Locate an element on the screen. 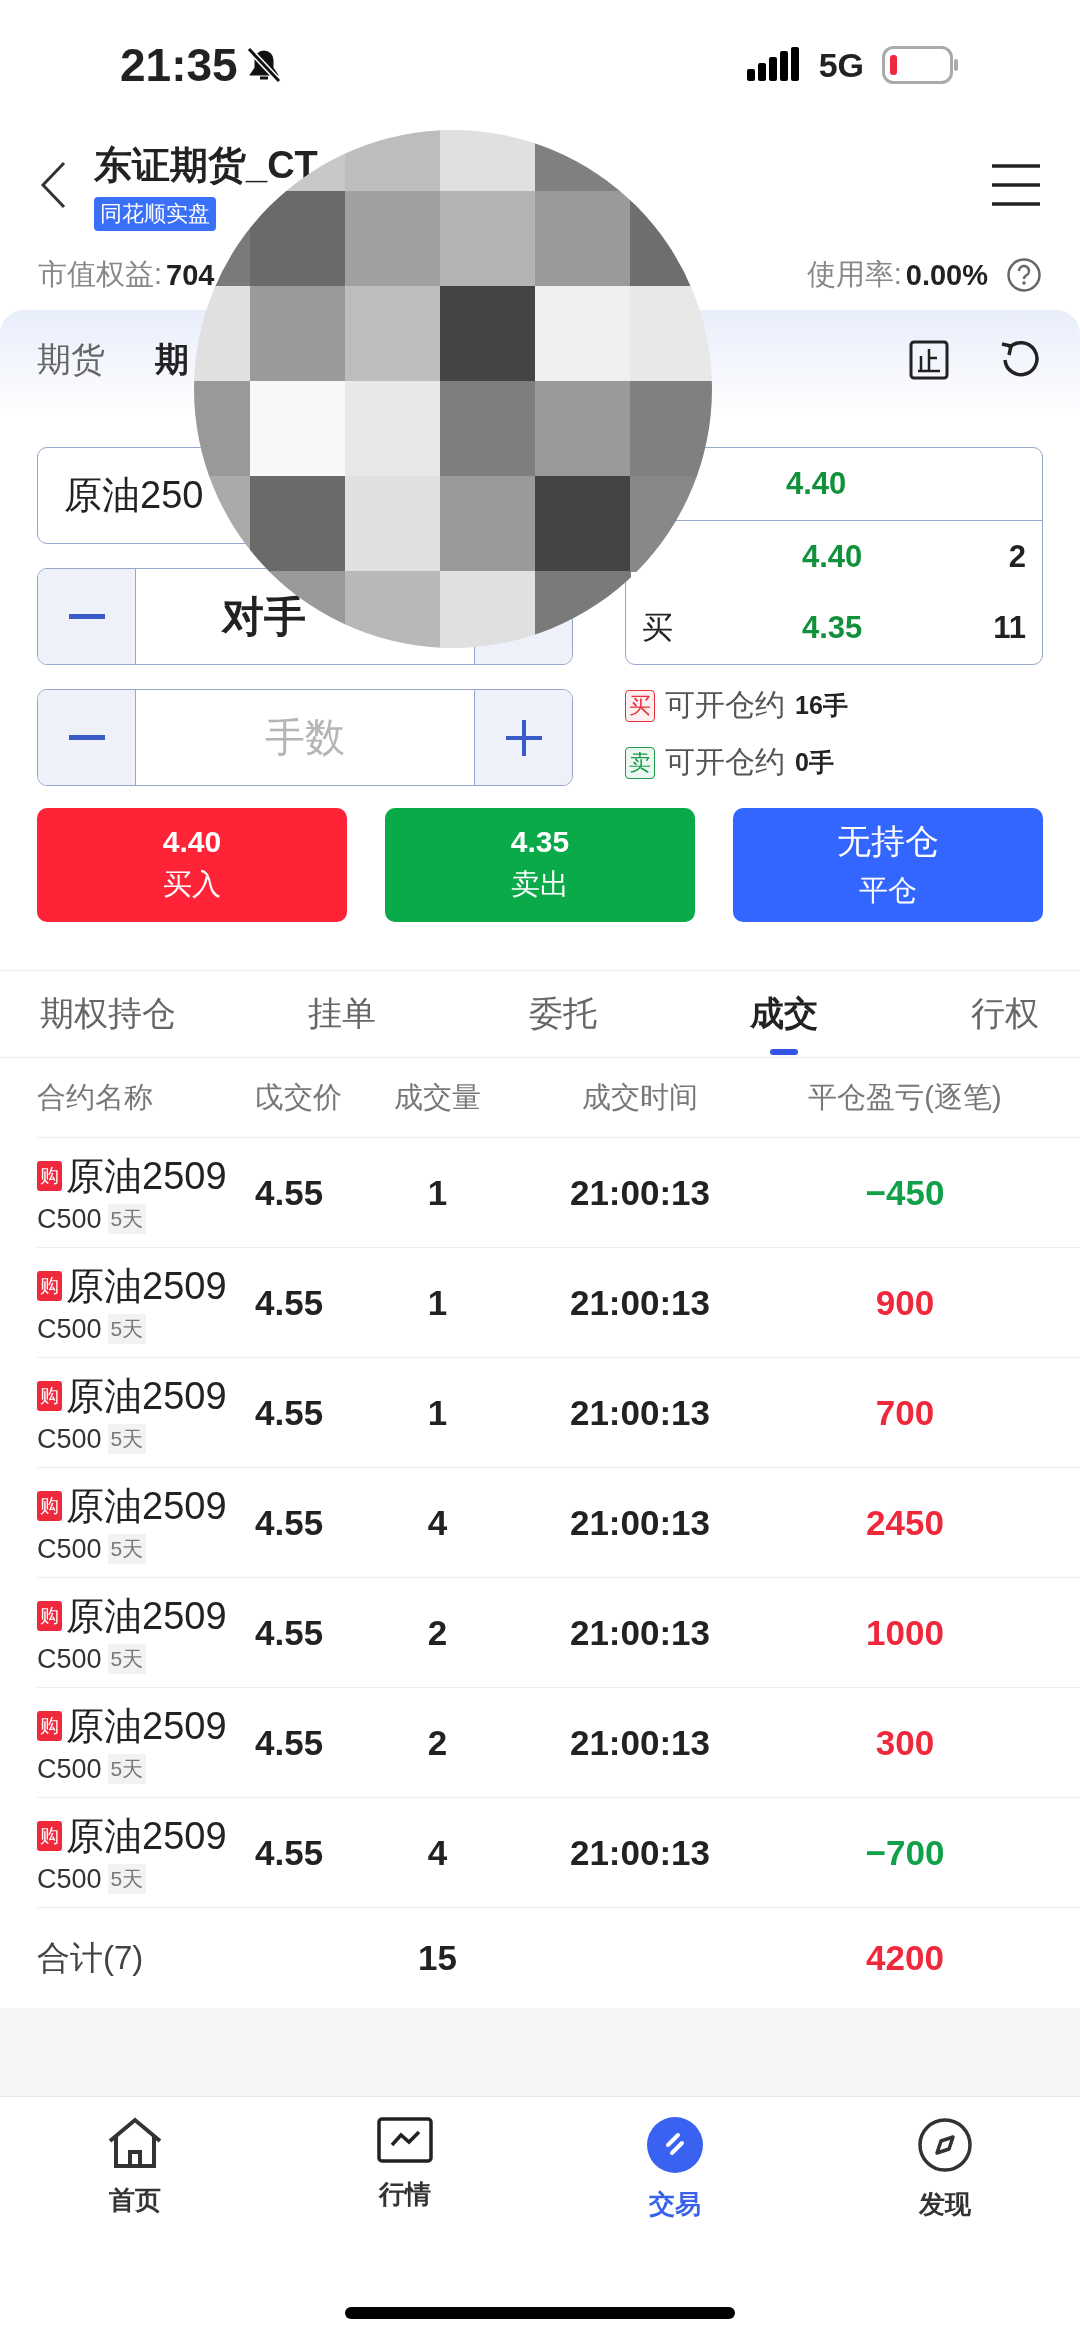  account-title: 东证期货_CT is located at coordinates (206, 165).